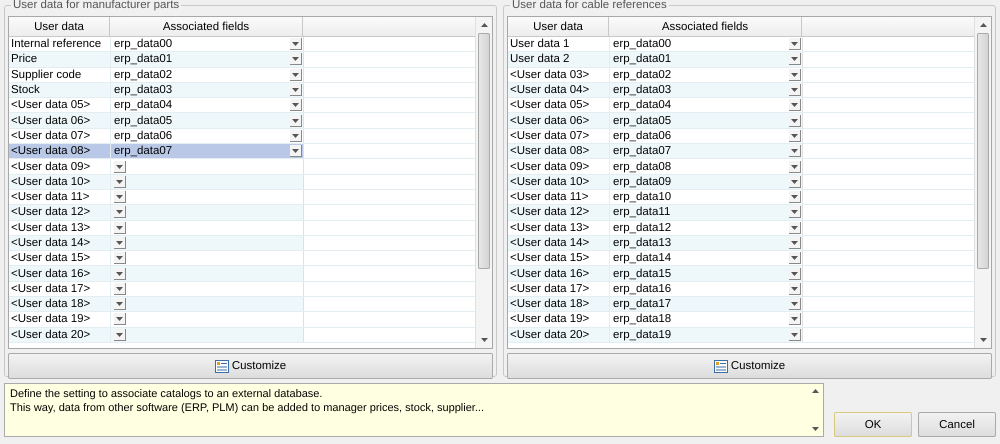  What do you see at coordinates (549, 75) in the screenshot?
I see `table-cell-text: <User data 03>` at bounding box center [549, 75].